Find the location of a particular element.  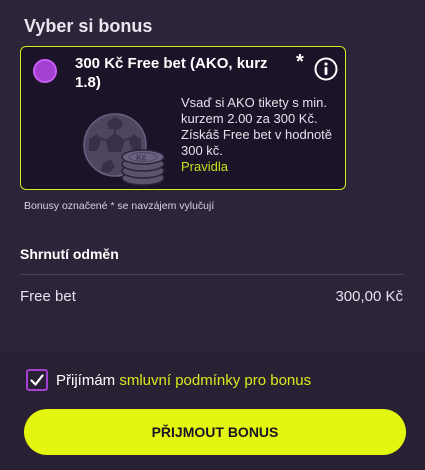

checkmark-icon is located at coordinates (37, 380).